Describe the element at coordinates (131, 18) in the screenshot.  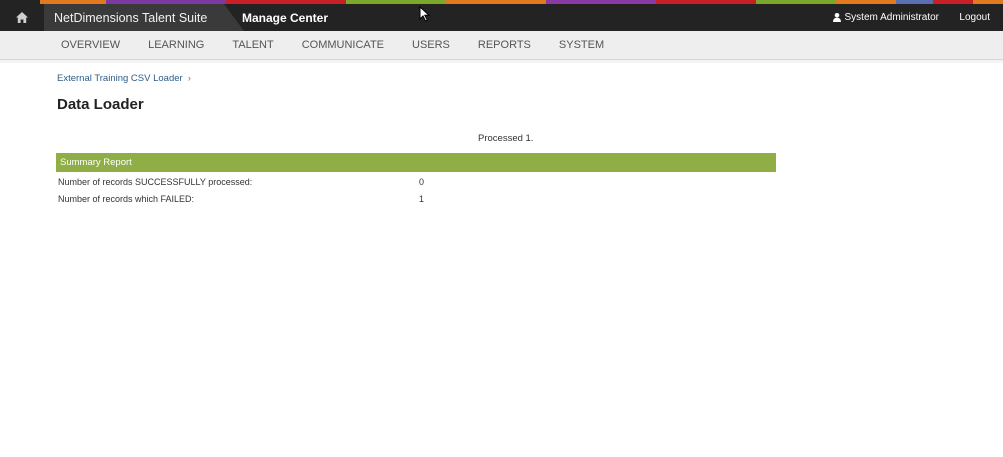
I see `brand-name: NetDimensions Talent Suite` at that location.